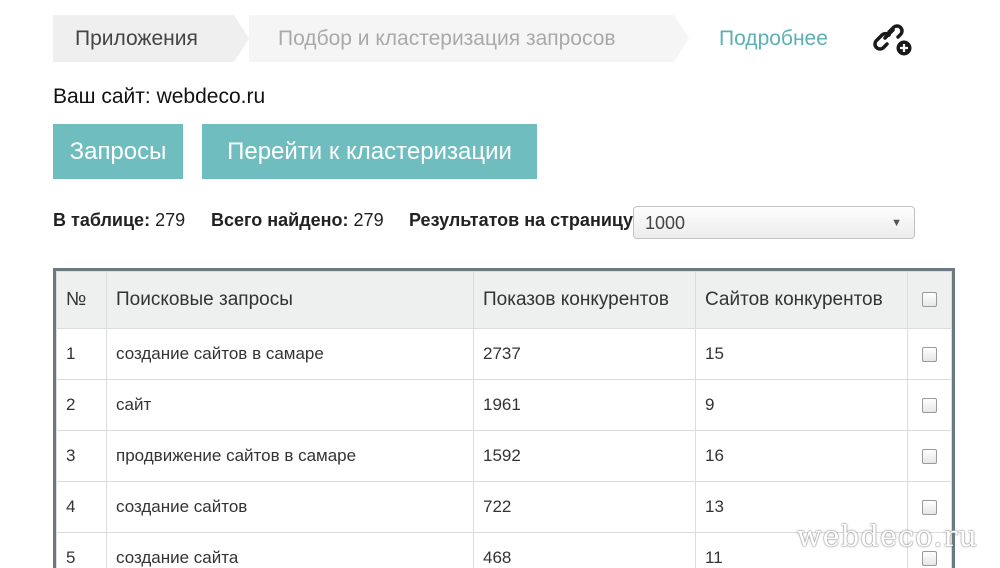 The image size is (1000, 568). Describe the element at coordinates (896, 223) in the screenshot. I see `dropdown-arrow-icon: ▼` at that location.